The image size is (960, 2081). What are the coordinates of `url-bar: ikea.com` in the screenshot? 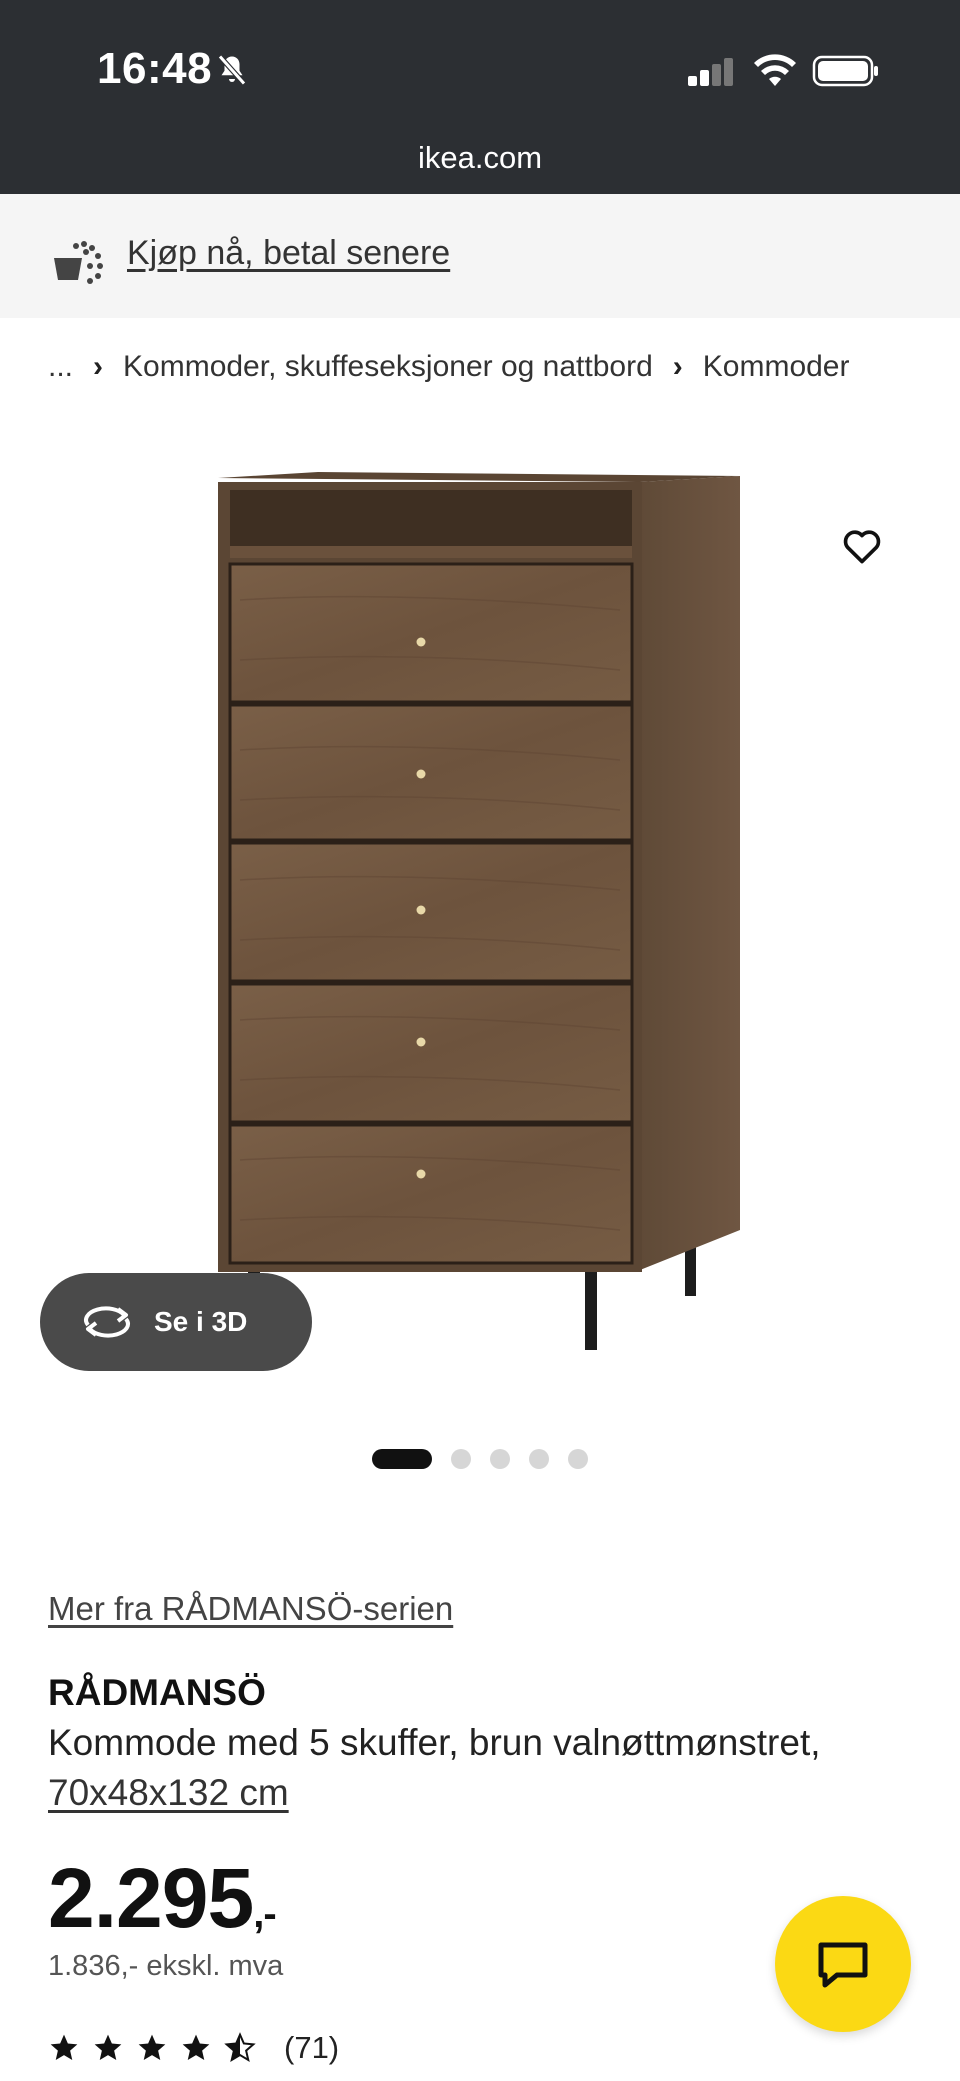 It's located at (480, 158).